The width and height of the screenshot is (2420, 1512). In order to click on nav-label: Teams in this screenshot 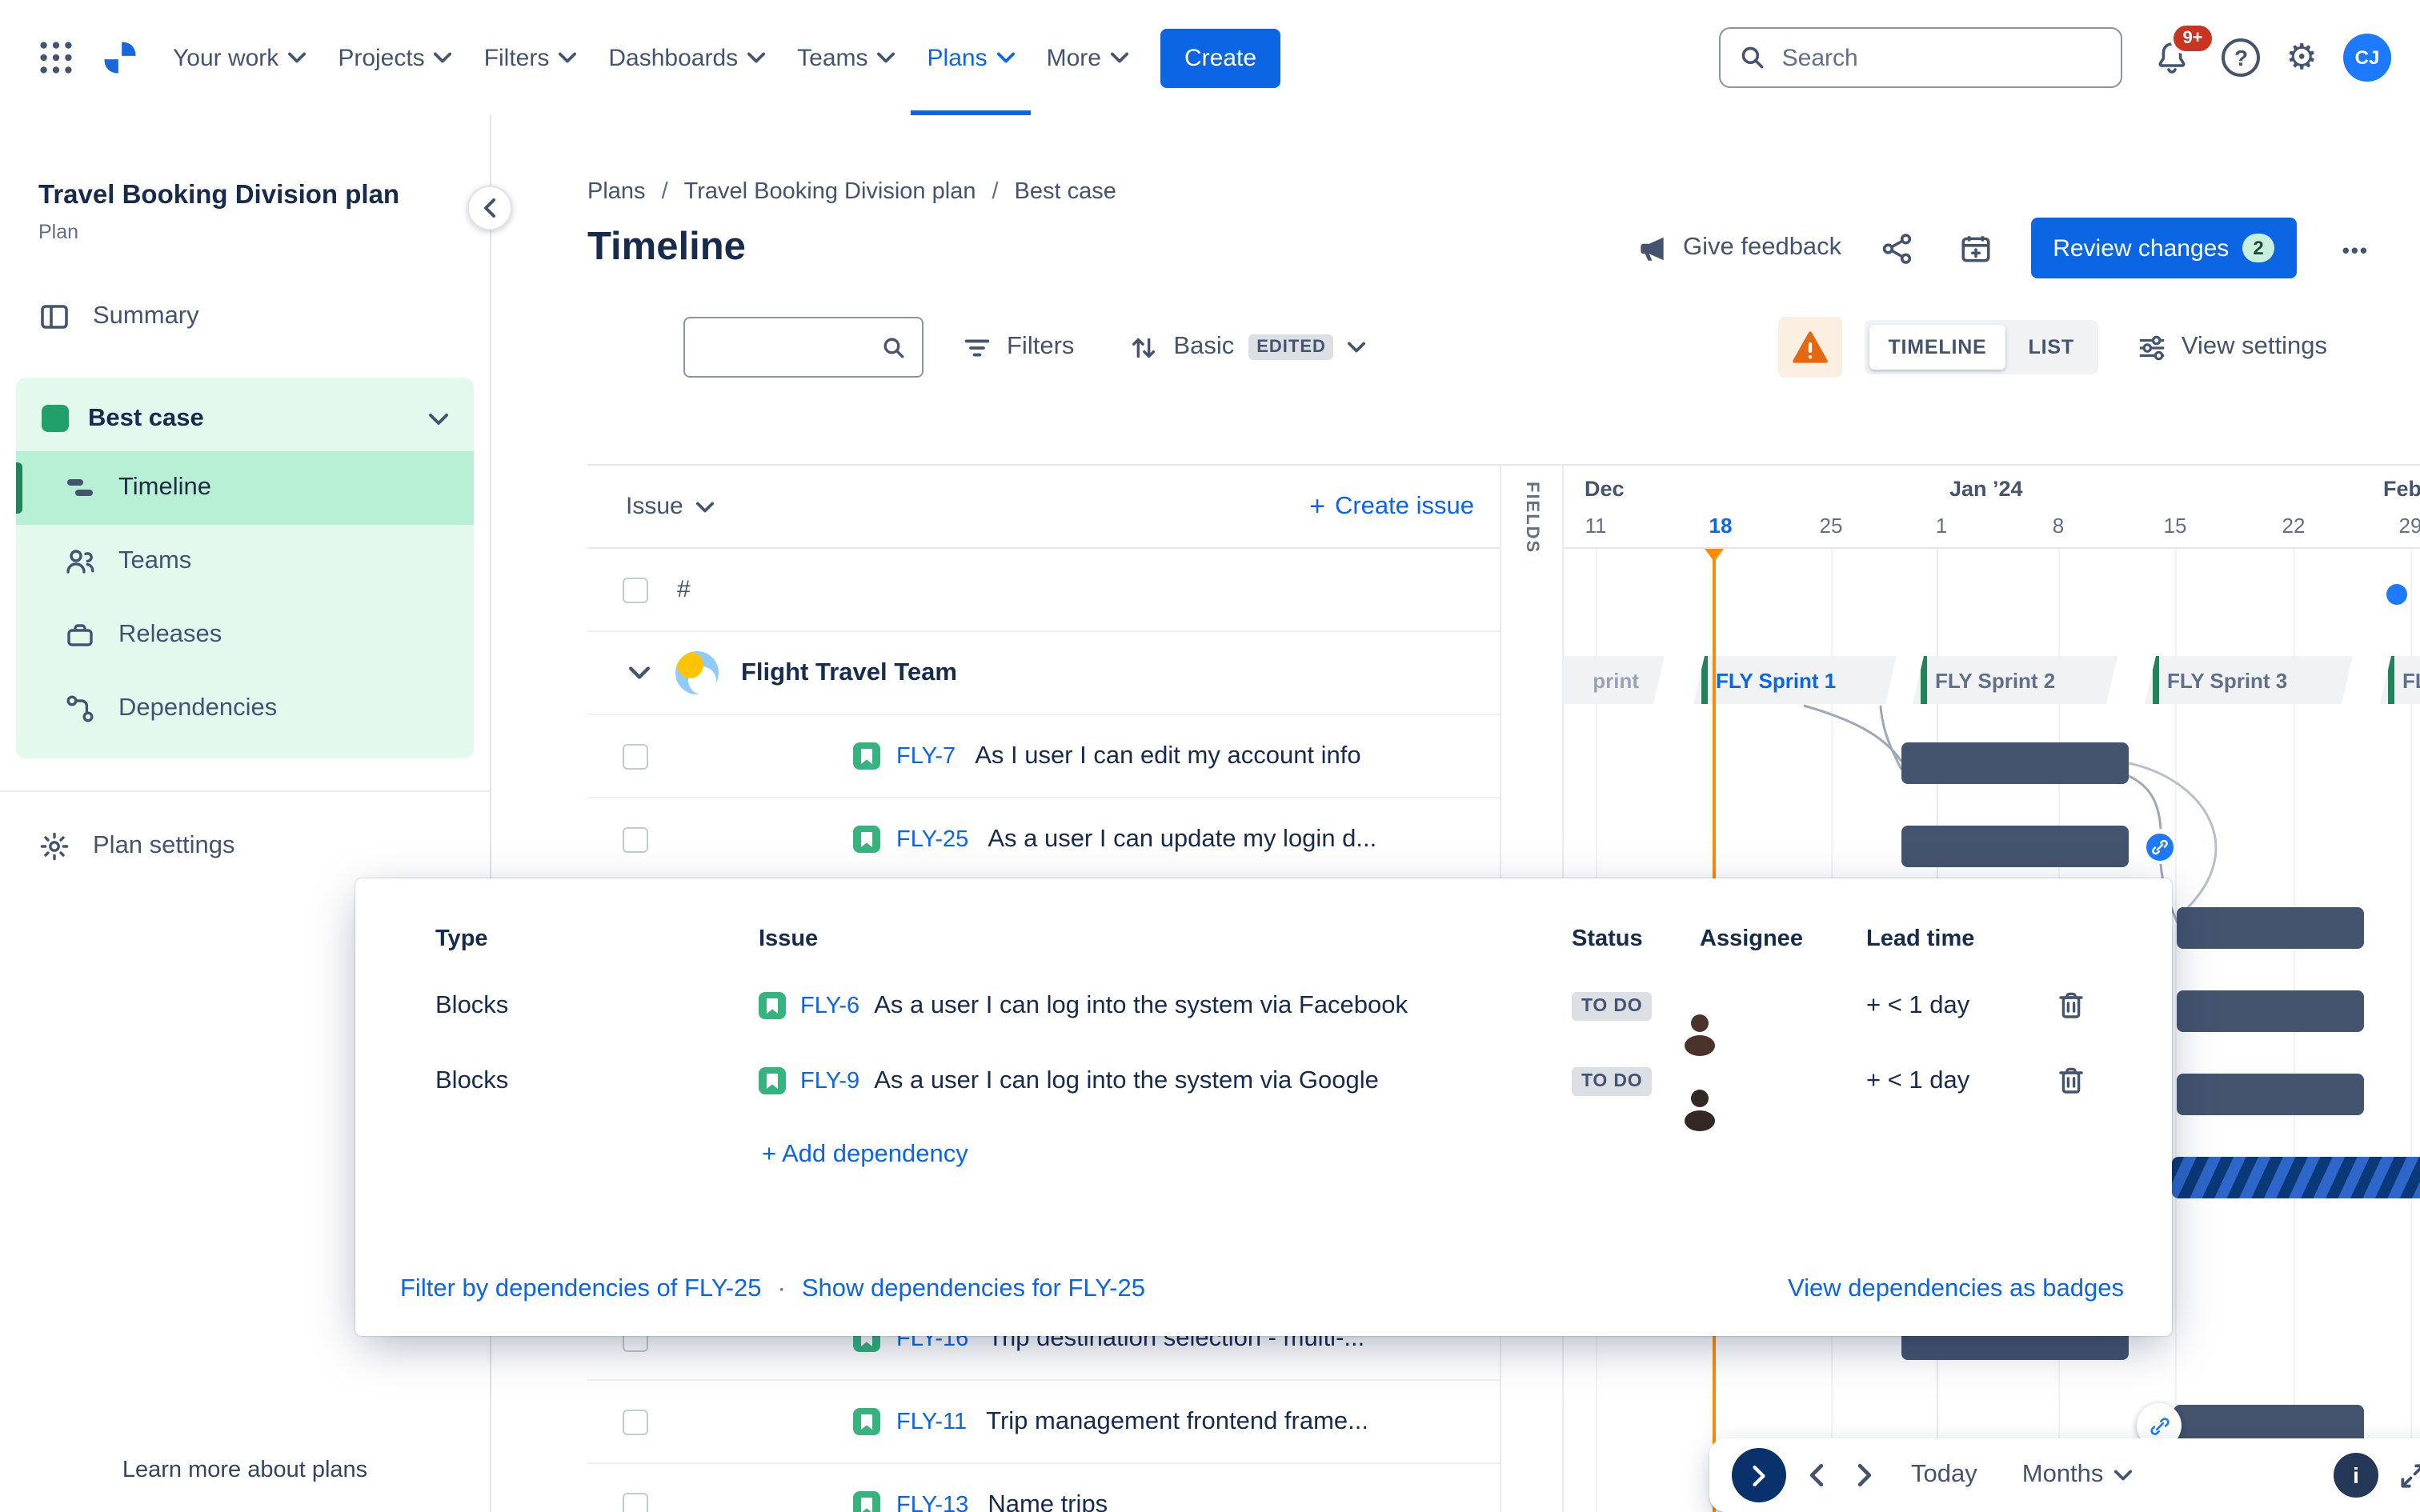, I will do `click(832, 57)`.